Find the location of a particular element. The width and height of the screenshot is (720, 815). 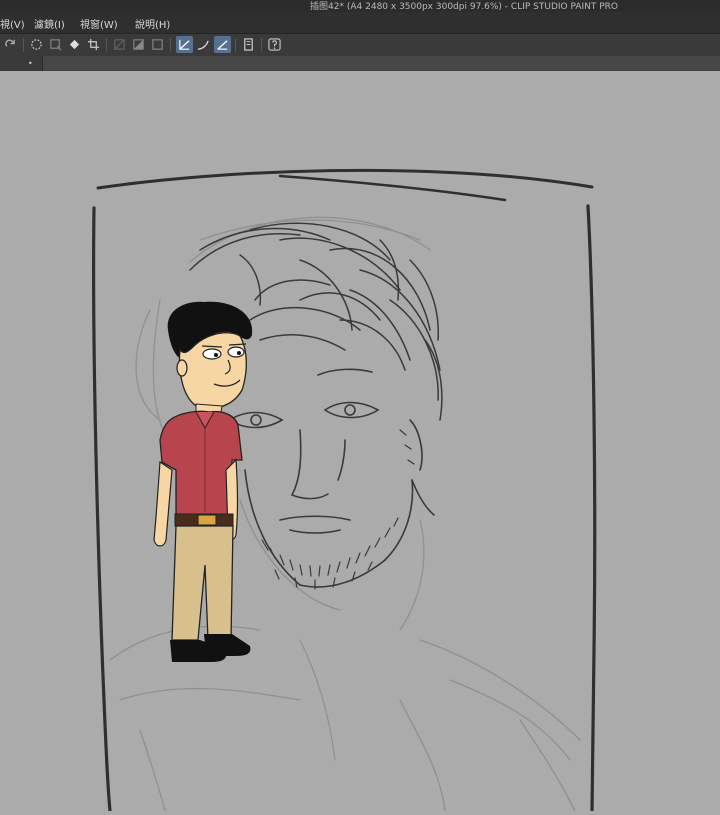

tablet-icon is located at coordinates (248, 44).